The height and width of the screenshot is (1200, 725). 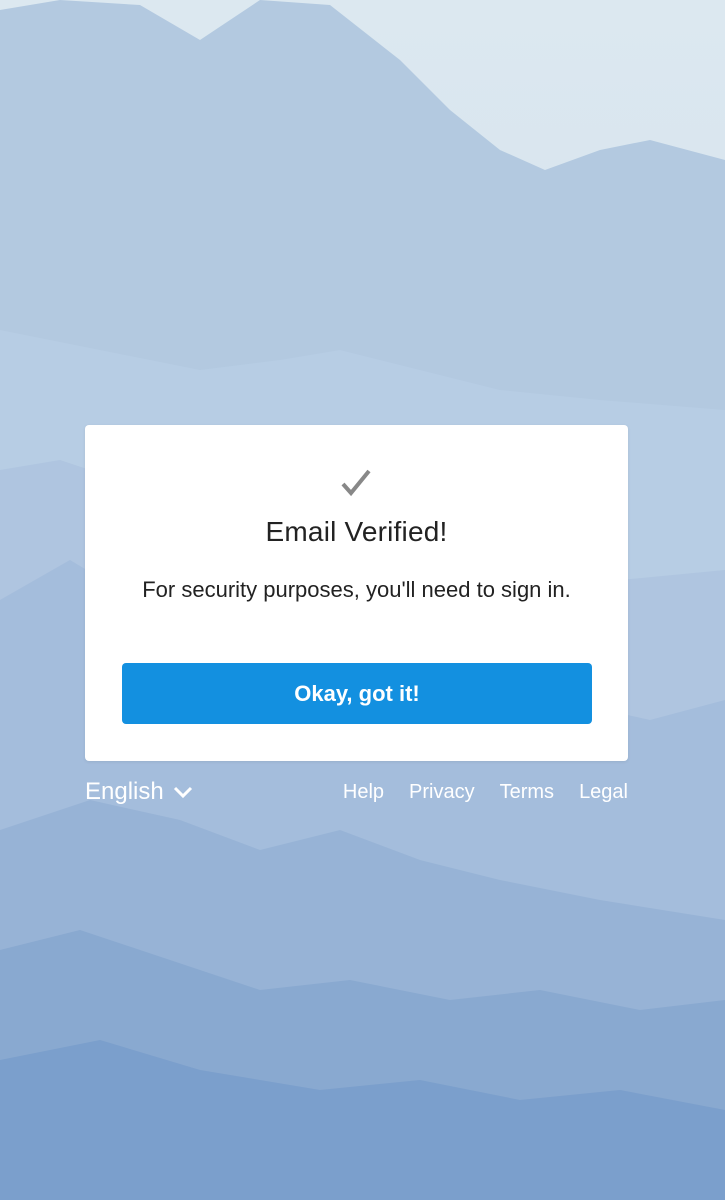 I want to click on help-link: Help, so click(x=363, y=792).